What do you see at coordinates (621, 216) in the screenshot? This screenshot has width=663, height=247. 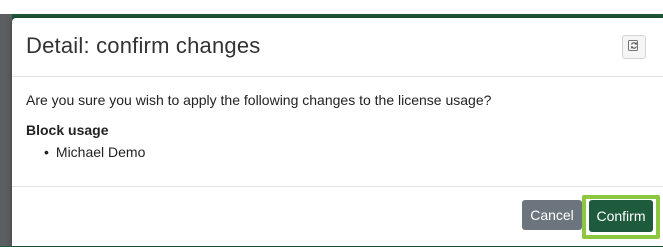 I see `confirm-button: Confirm` at bounding box center [621, 216].